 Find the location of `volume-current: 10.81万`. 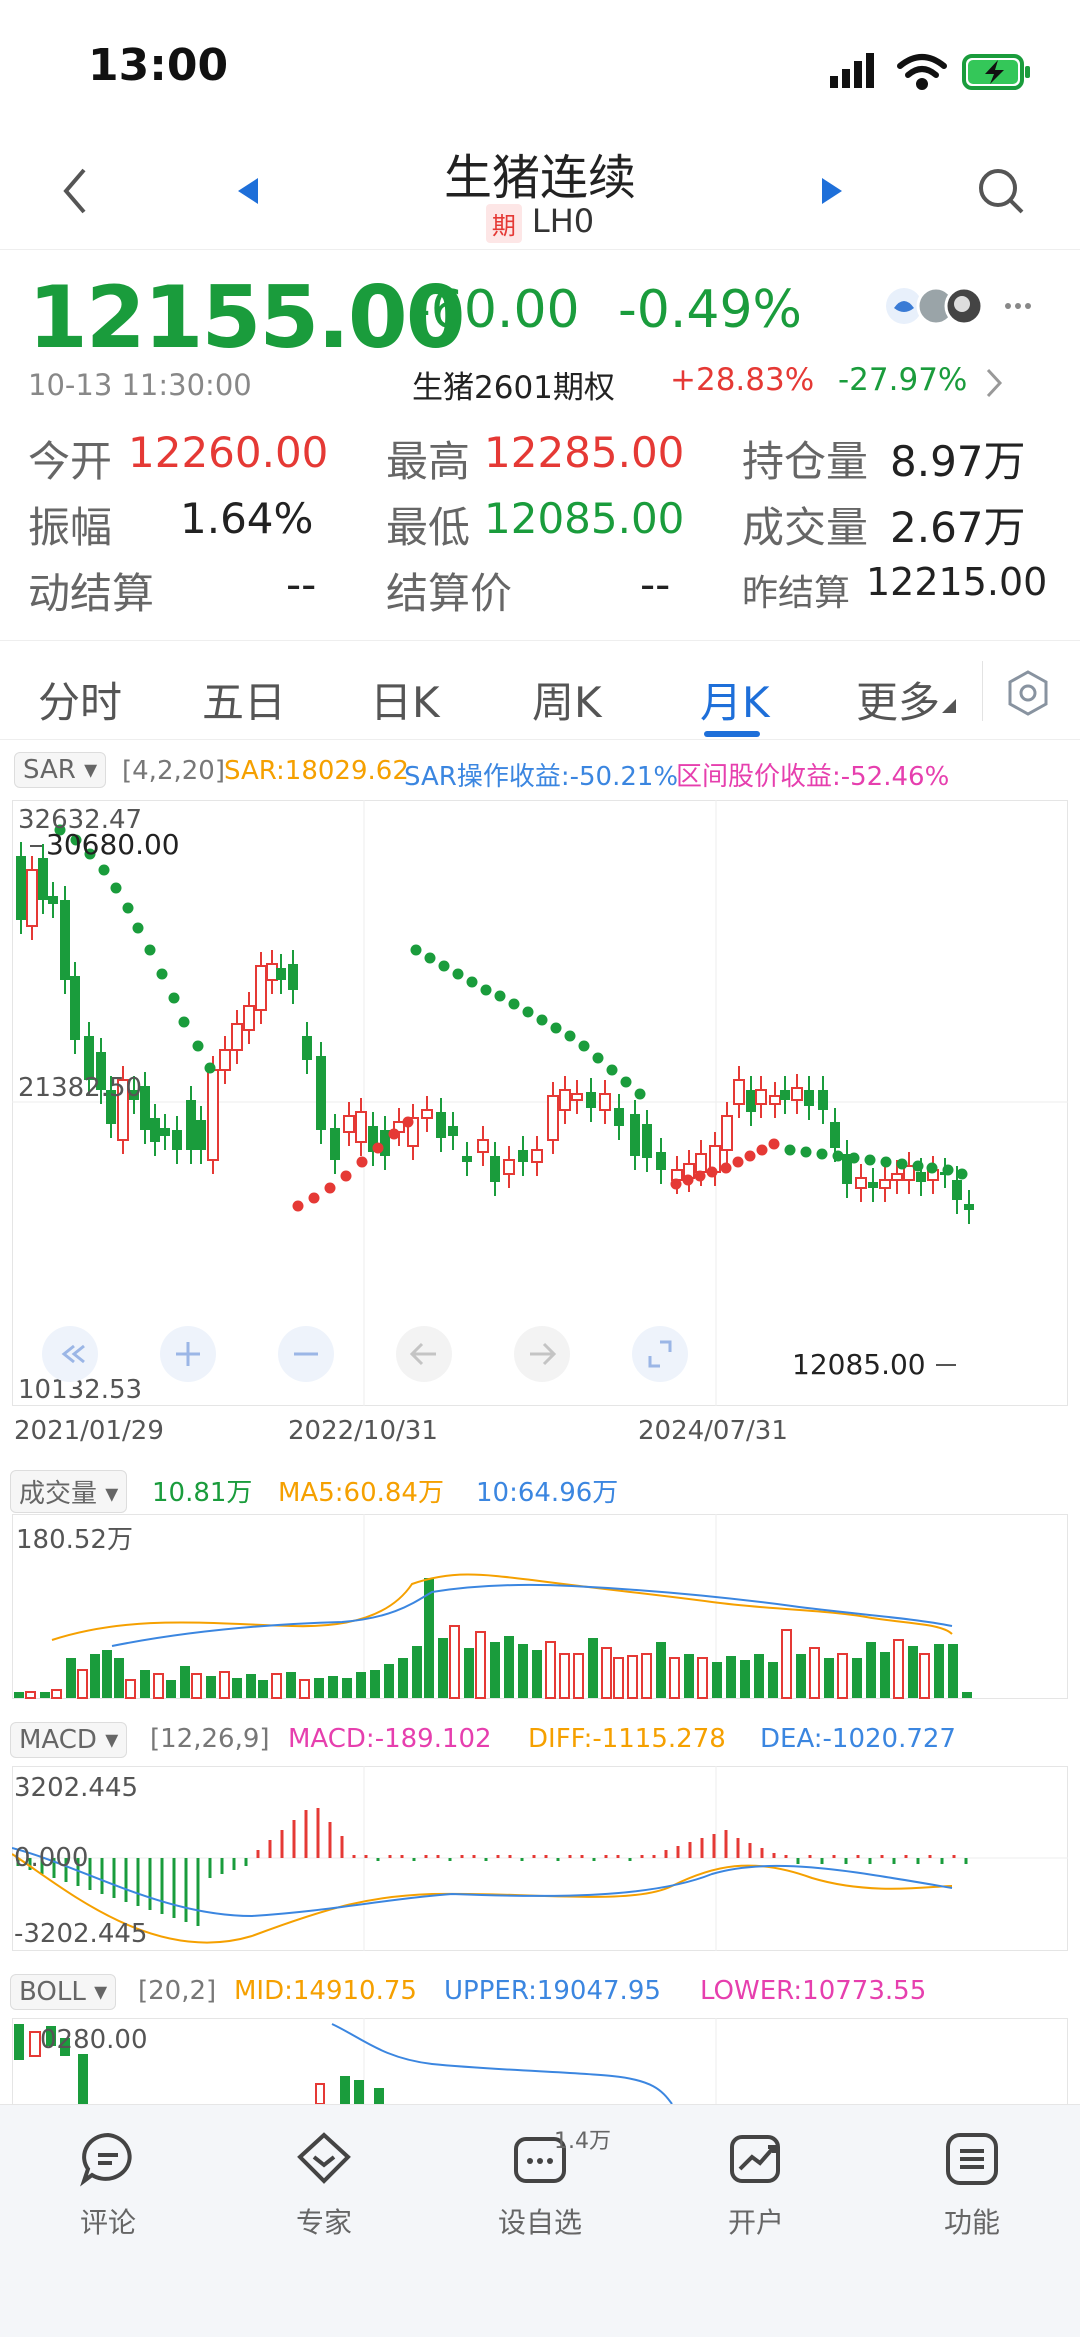

volume-current: 10.81万 is located at coordinates (202, 1493).